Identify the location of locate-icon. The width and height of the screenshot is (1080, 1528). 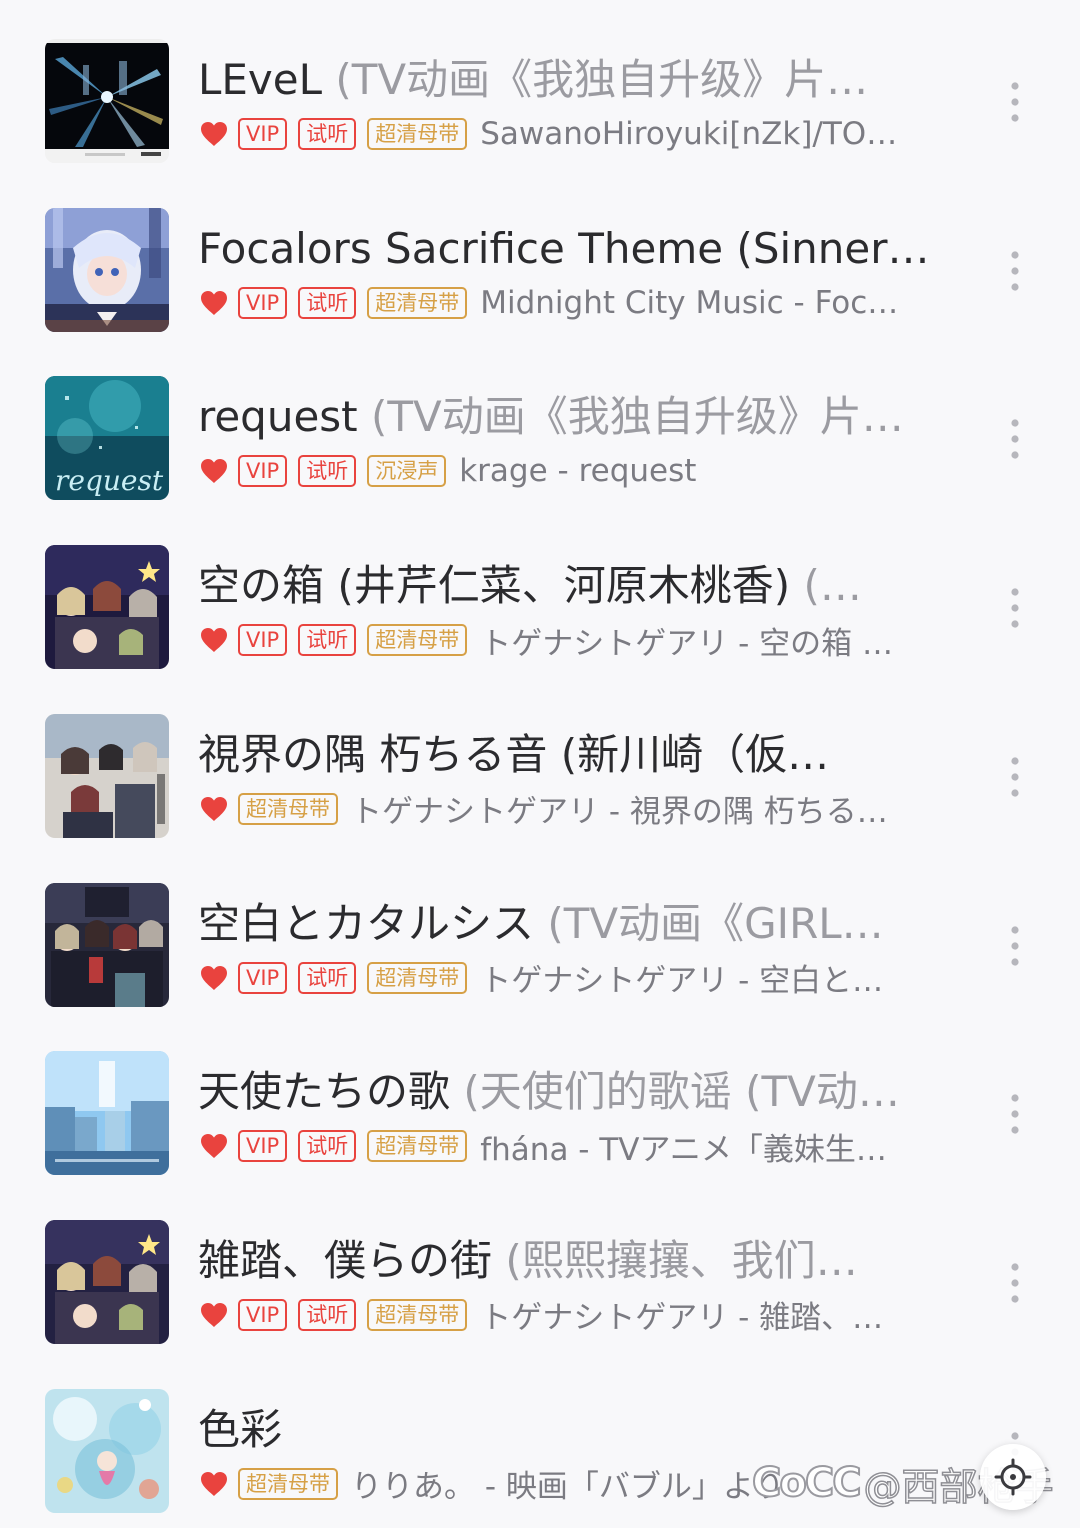
(1013, 1477).